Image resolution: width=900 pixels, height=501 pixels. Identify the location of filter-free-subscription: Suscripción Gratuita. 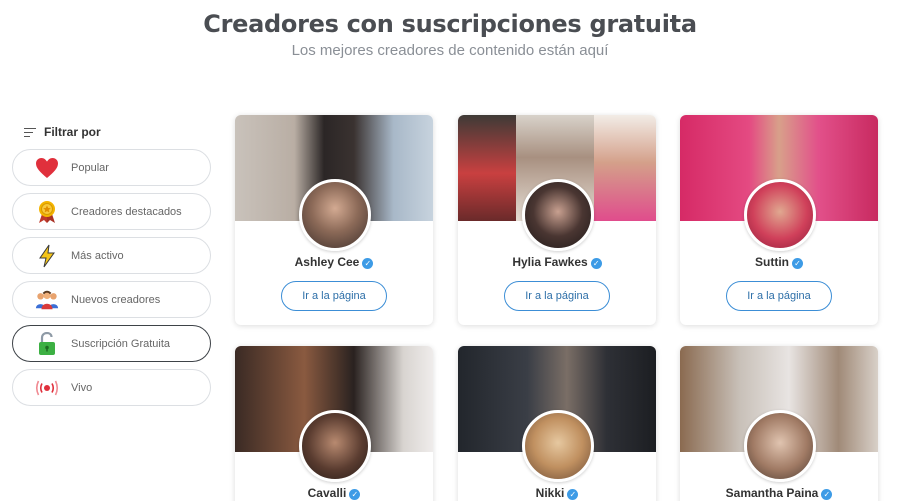
(111, 343).